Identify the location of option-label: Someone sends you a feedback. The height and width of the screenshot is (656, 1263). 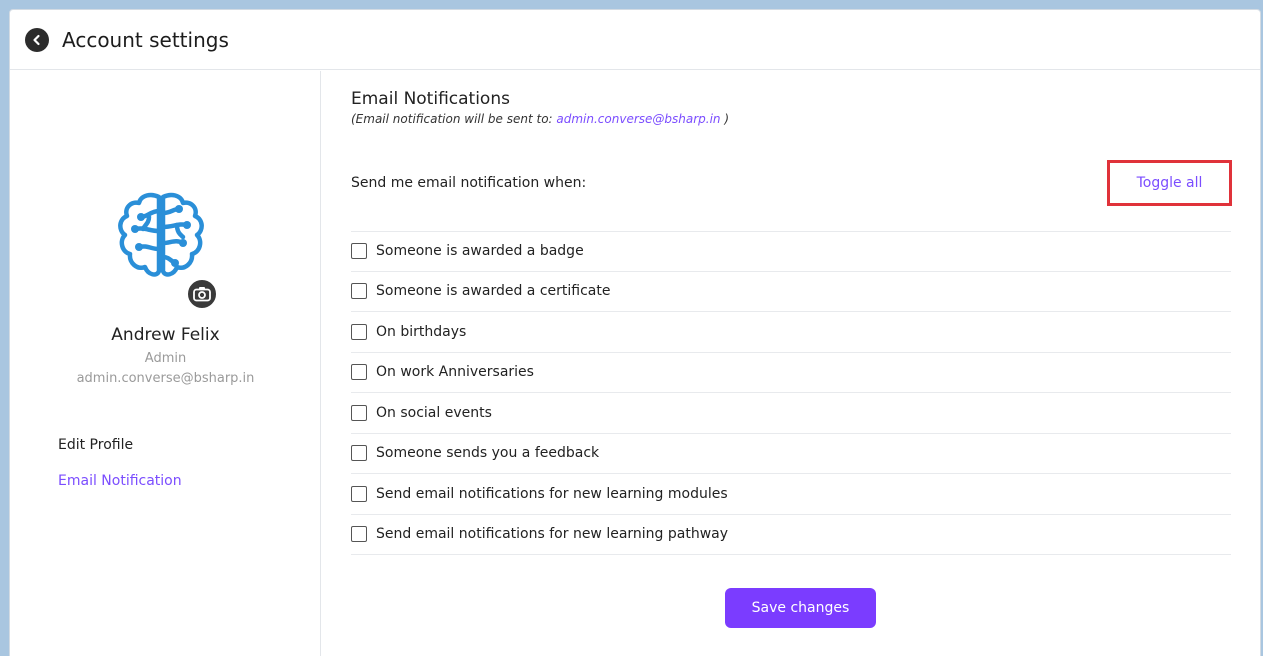
(488, 453).